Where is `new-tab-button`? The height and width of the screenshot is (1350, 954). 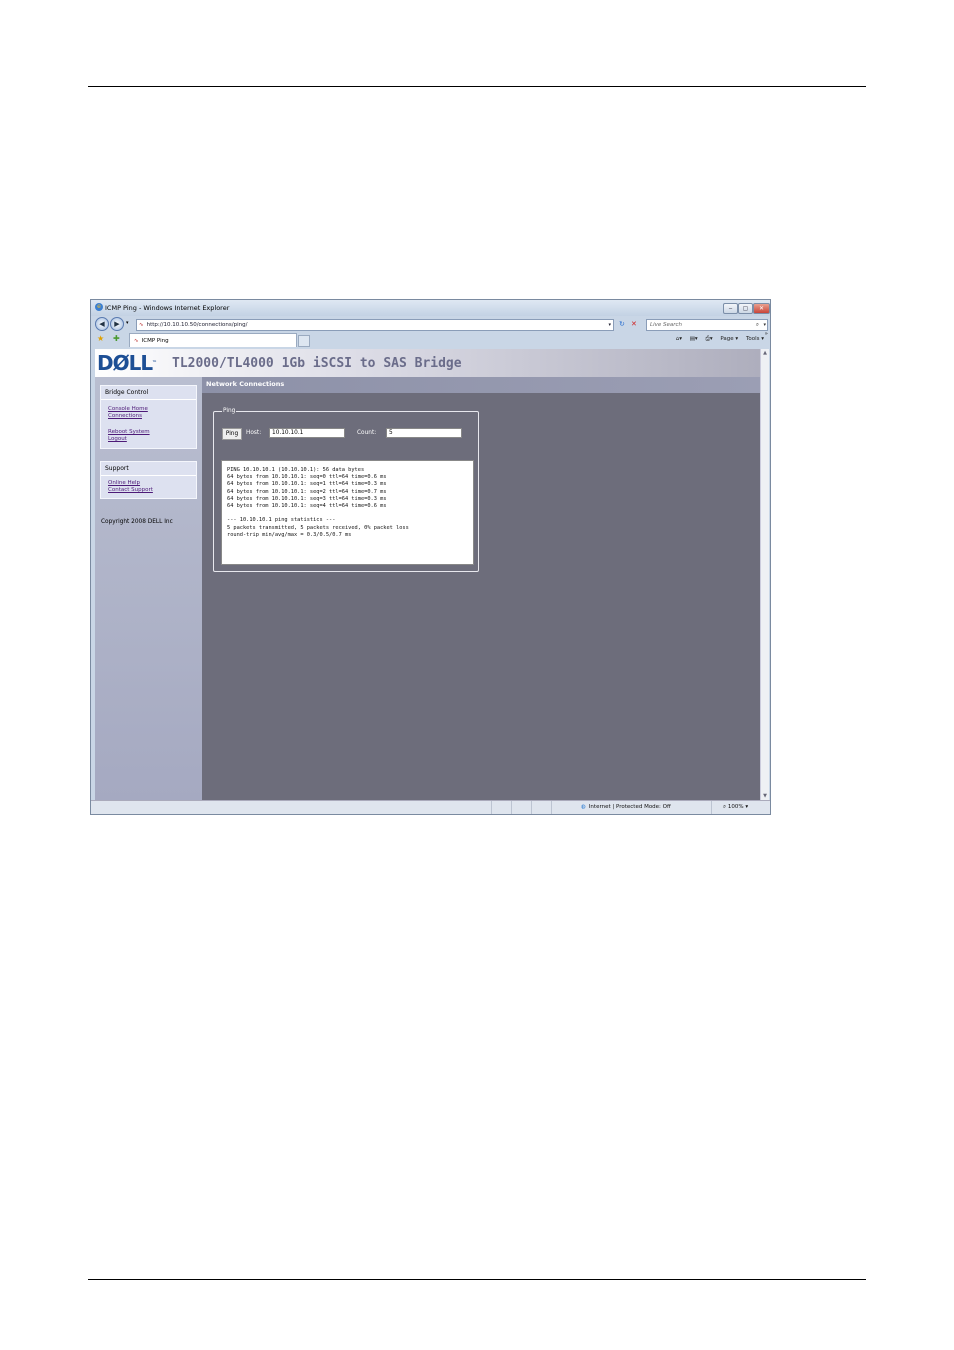
new-tab-button is located at coordinates (304, 341).